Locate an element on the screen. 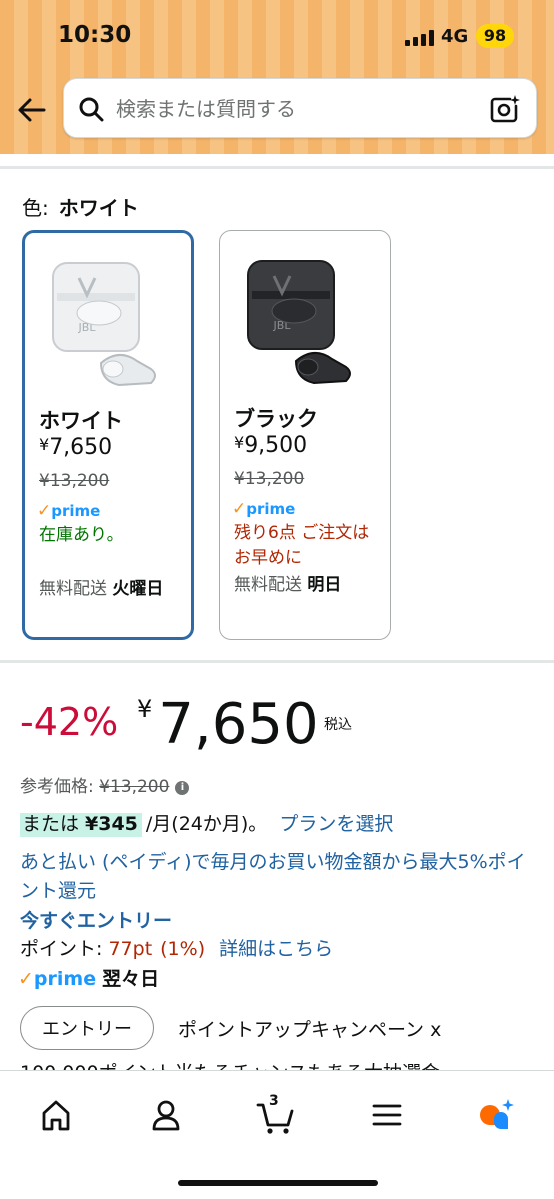  points-row: ポイント: 77pt (1%) 詳細はこちら is located at coordinates (177, 949).